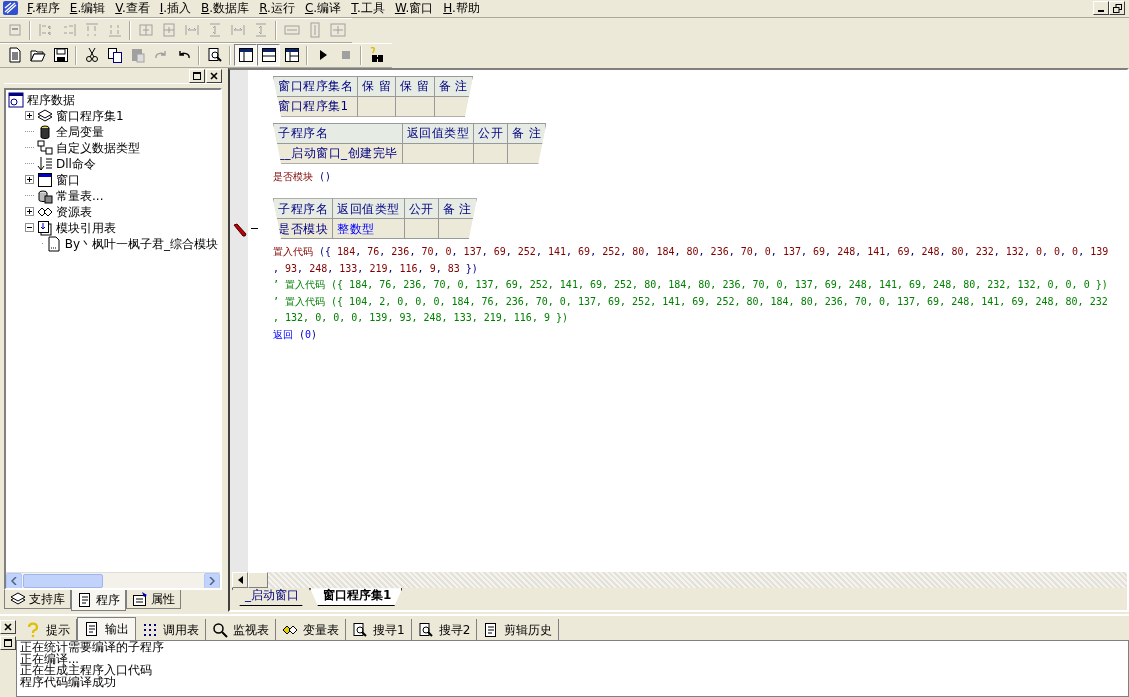 The image size is (1129, 697). What do you see at coordinates (141, 243) in the screenshot?
I see `tree-item: By丶枫叶一枫子君_综合模块` at bounding box center [141, 243].